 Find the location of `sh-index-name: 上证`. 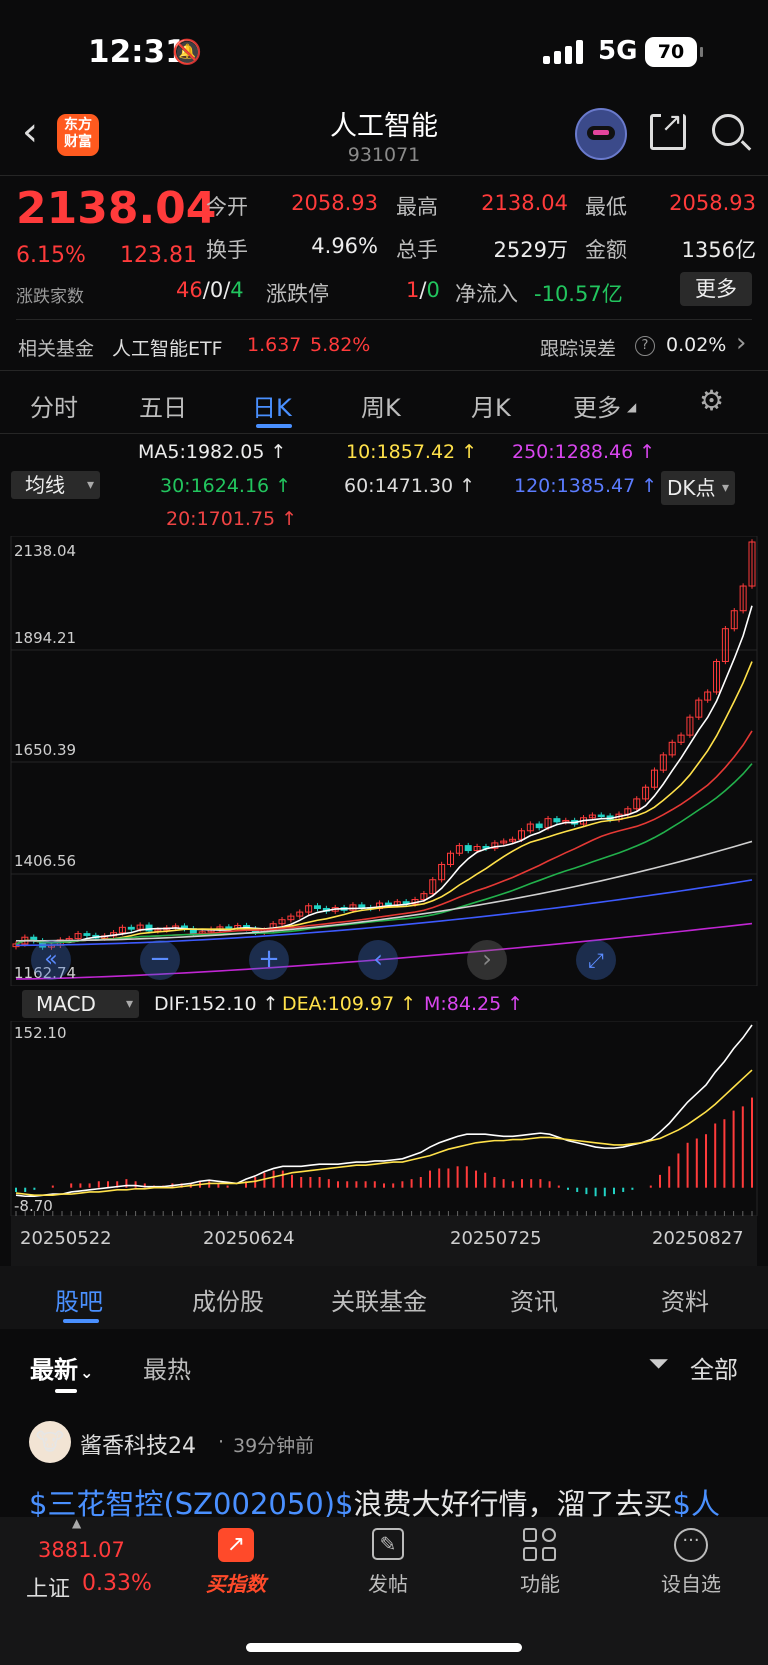

sh-index-name: 上证 is located at coordinates (48, 1587).